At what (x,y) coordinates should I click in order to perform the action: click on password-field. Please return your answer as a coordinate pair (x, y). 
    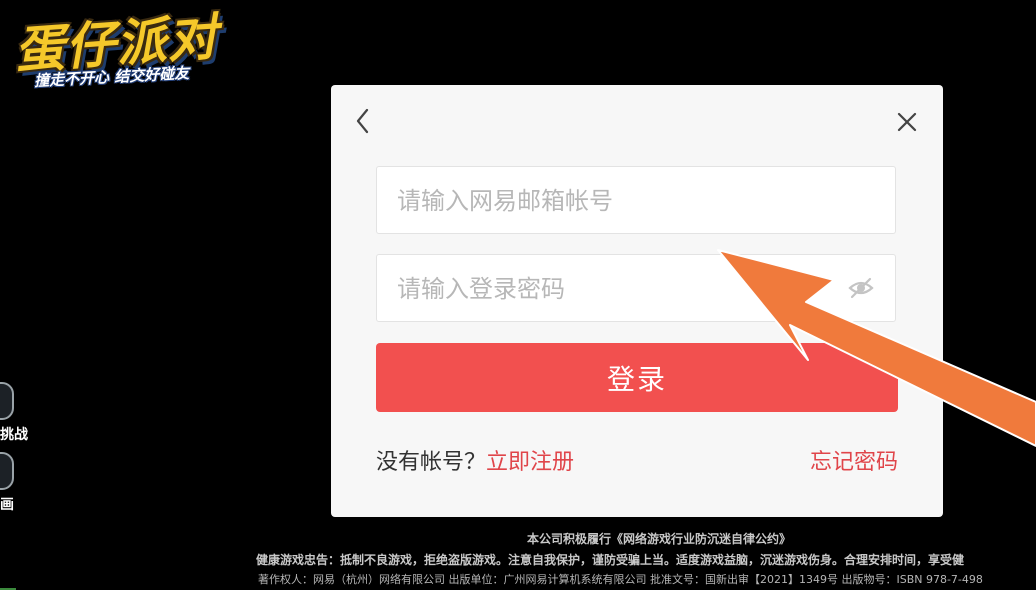
    Looking at the image, I should click on (636, 288).